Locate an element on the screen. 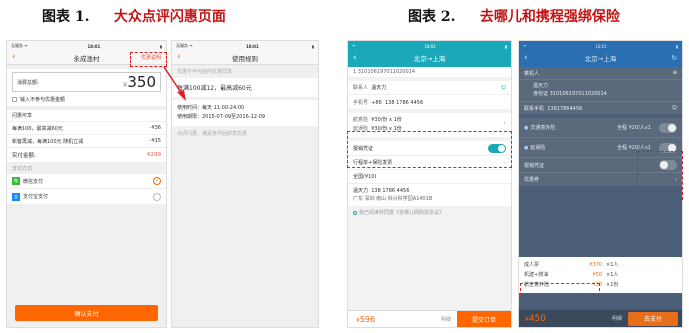 Image resolution: width=689 pixels, height=333 pixels. pay-method-title: 支付方式 is located at coordinates (22, 169).